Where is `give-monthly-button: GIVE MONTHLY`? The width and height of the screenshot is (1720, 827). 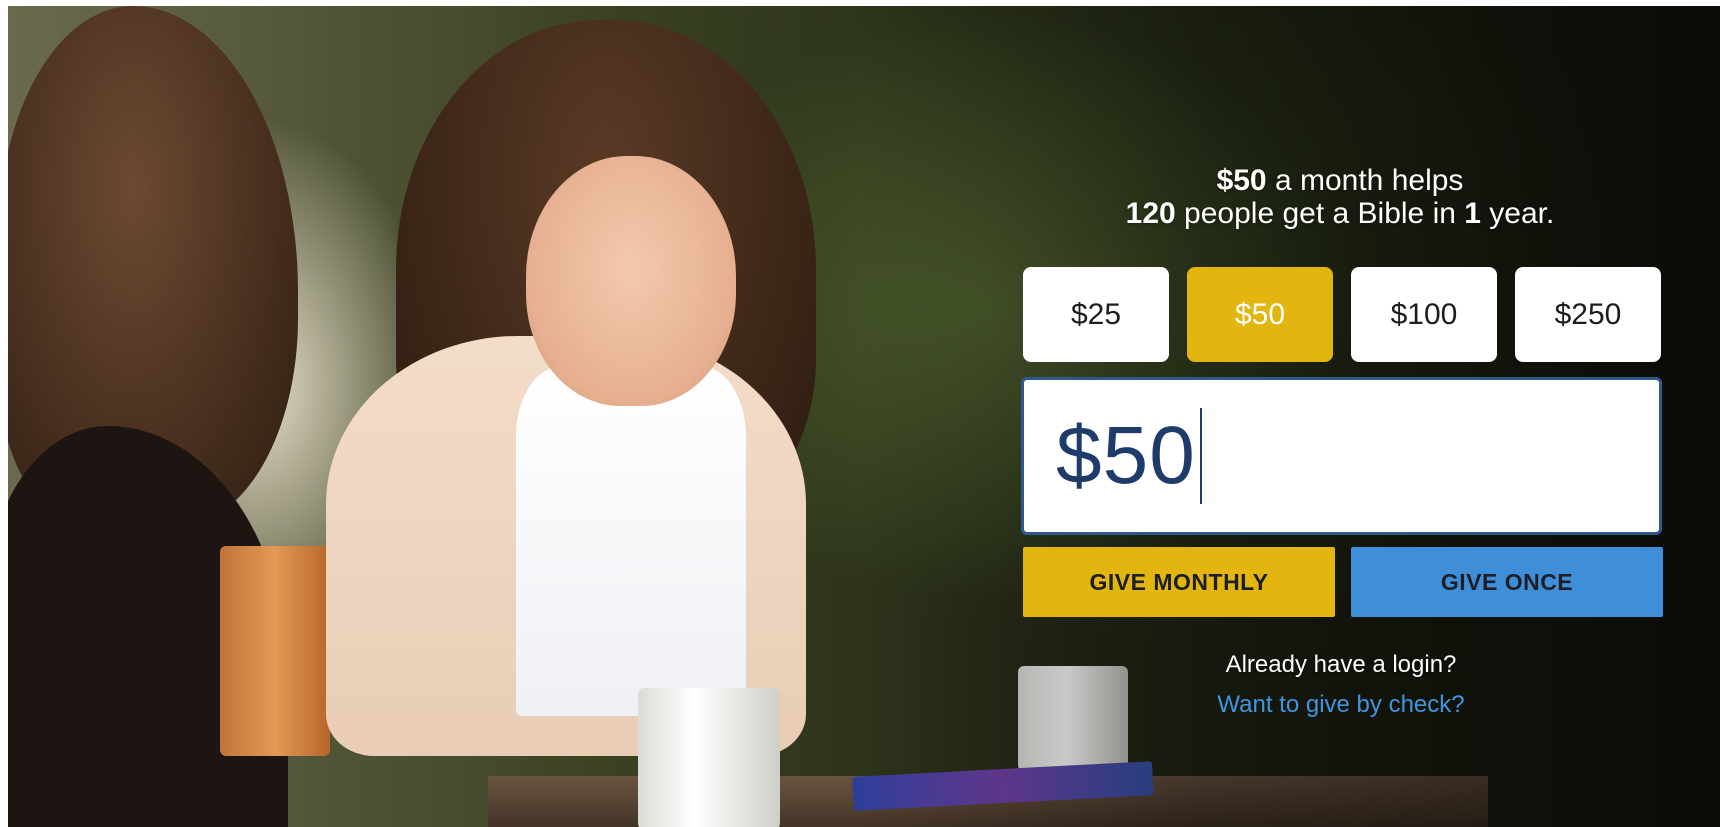 give-monthly-button: GIVE MONTHLY is located at coordinates (1179, 582).